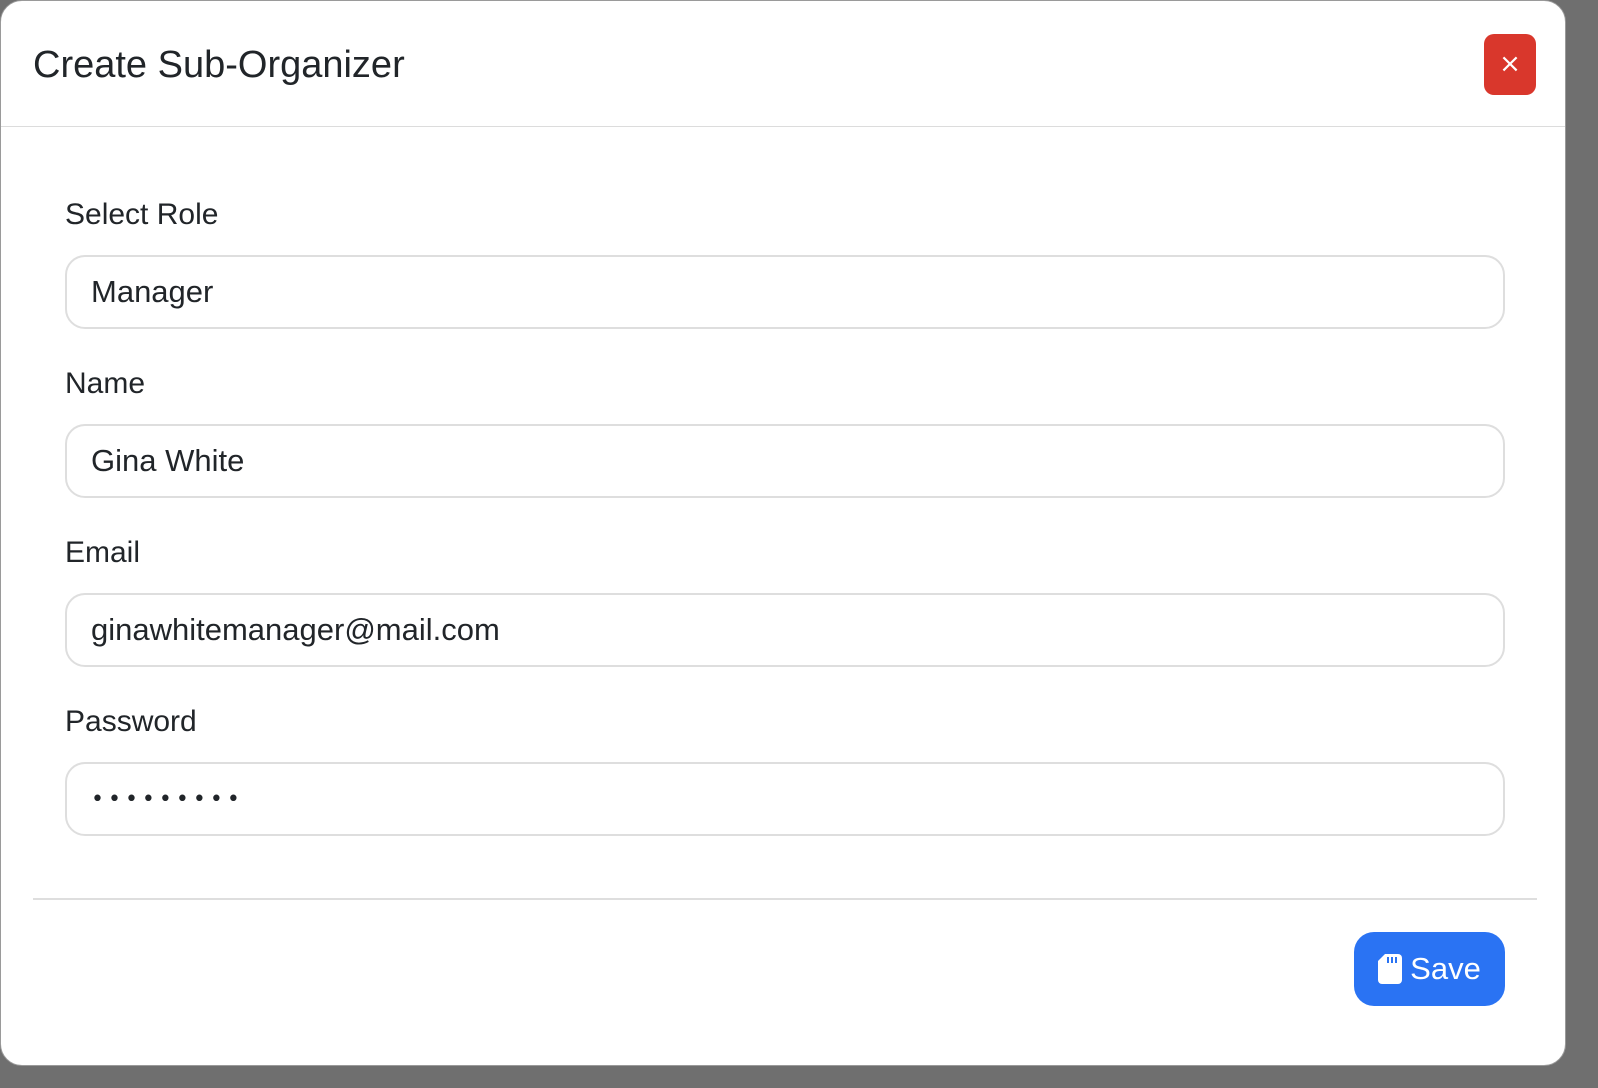 The height and width of the screenshot is (1088, 1598). I want to click on password-label: Password, so click(131, 721).